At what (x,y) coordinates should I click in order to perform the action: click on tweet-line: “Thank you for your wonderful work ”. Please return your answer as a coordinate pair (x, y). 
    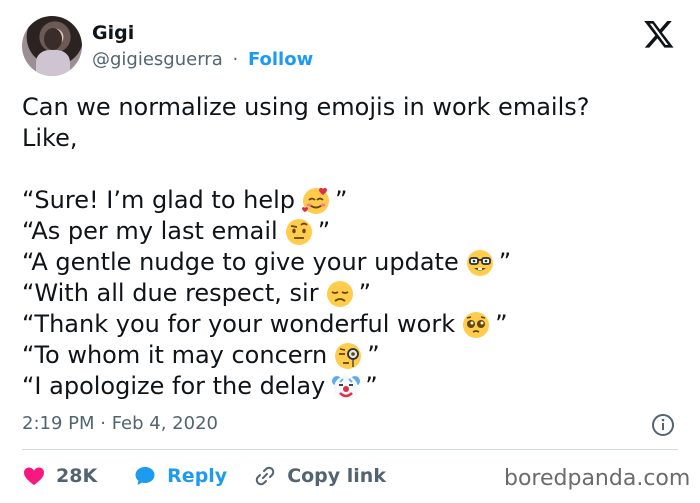
    Looking at the image, I should click on (352, 324).